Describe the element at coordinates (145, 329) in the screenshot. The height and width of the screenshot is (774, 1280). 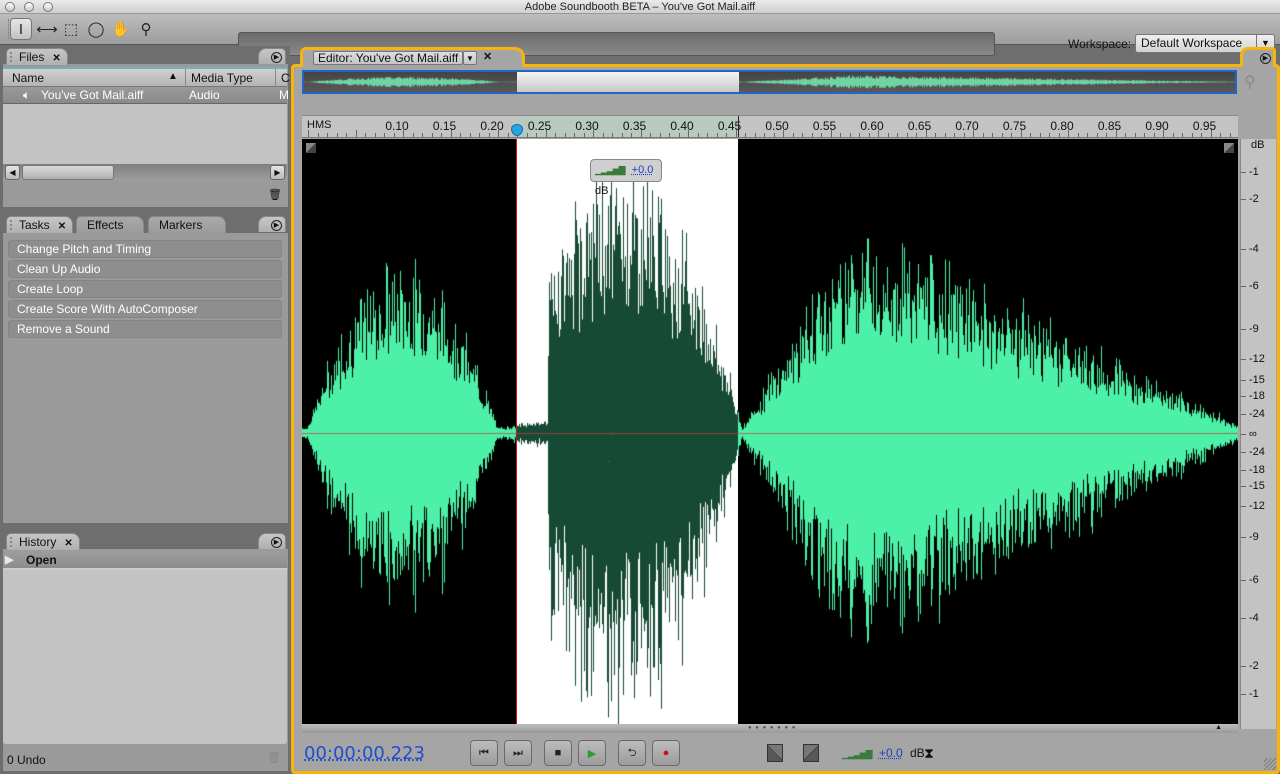
I see `task-remove-sound: Remove a Sound` at that location.